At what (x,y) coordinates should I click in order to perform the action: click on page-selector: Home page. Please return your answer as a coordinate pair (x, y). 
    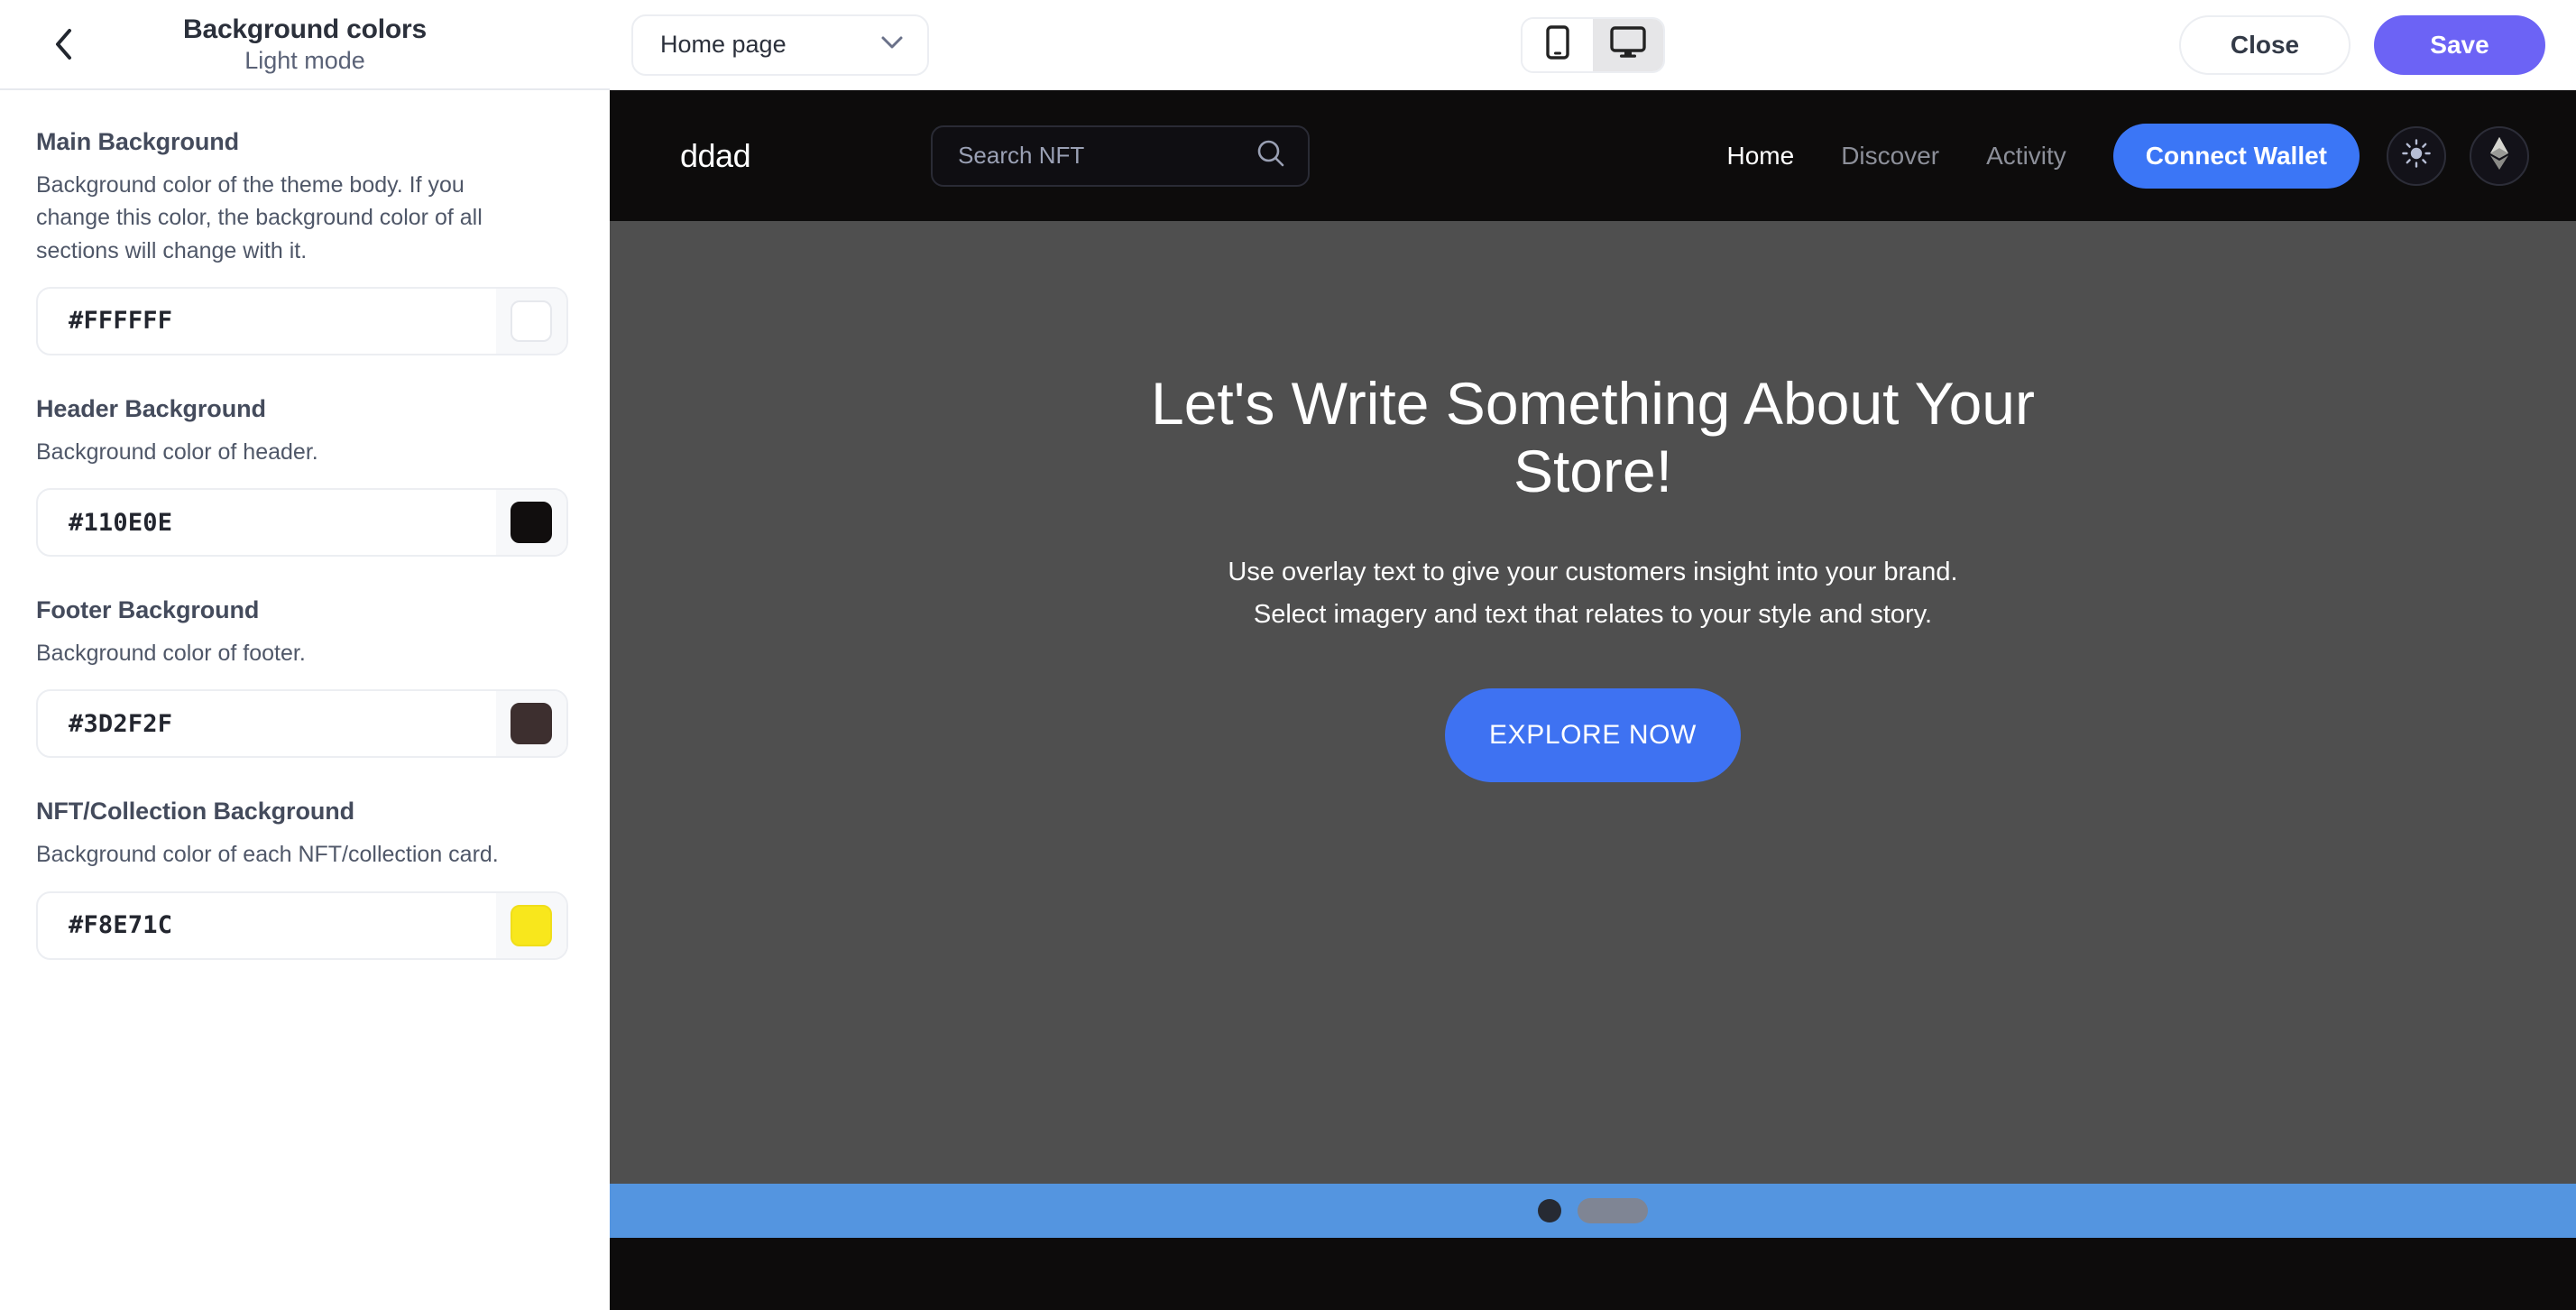
    Looking at the image, I should click on (780, 45).